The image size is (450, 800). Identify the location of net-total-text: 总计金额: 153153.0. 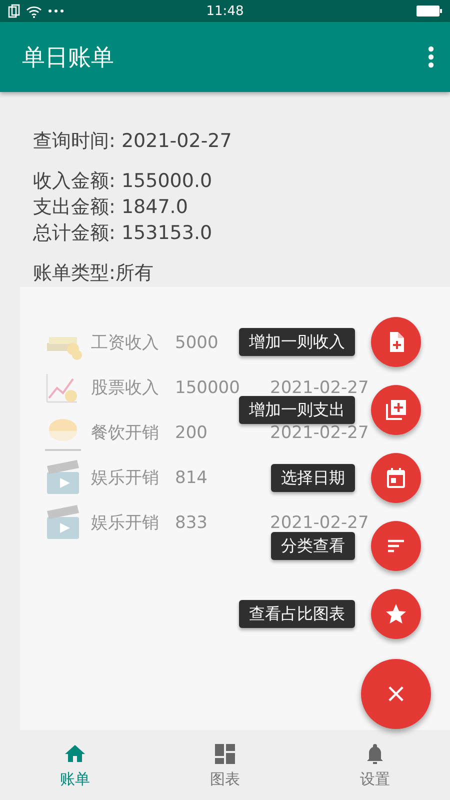
(123, 233).